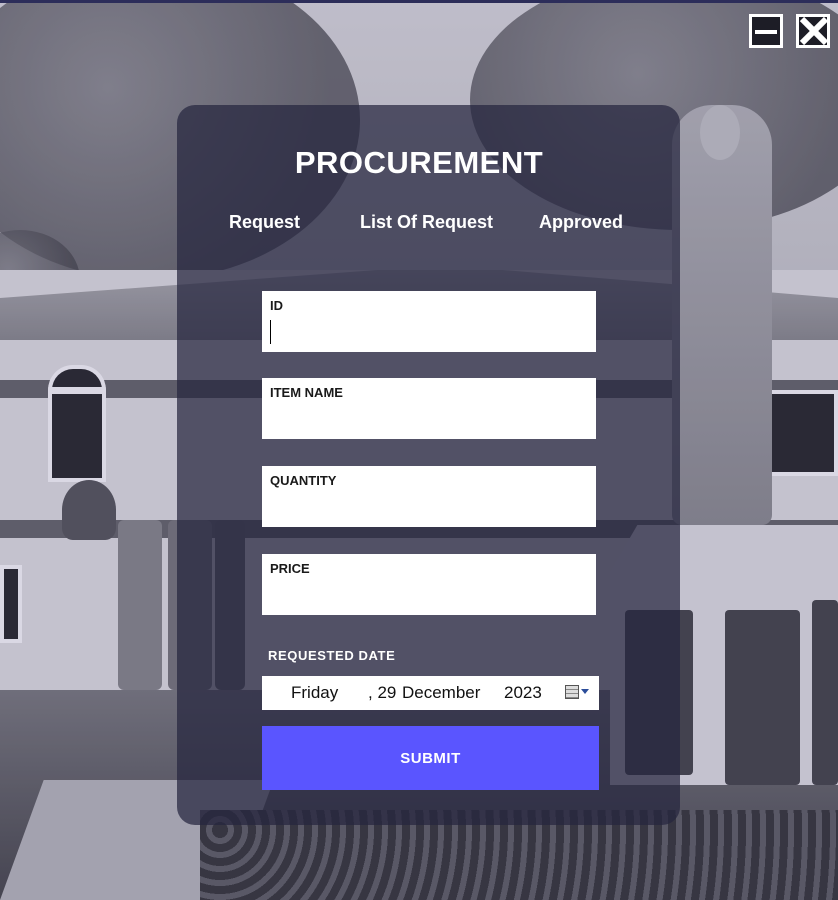 The height and width of the screenshot is (900, 838). I want to click on tab-approved: Approved, so click(581, 222).